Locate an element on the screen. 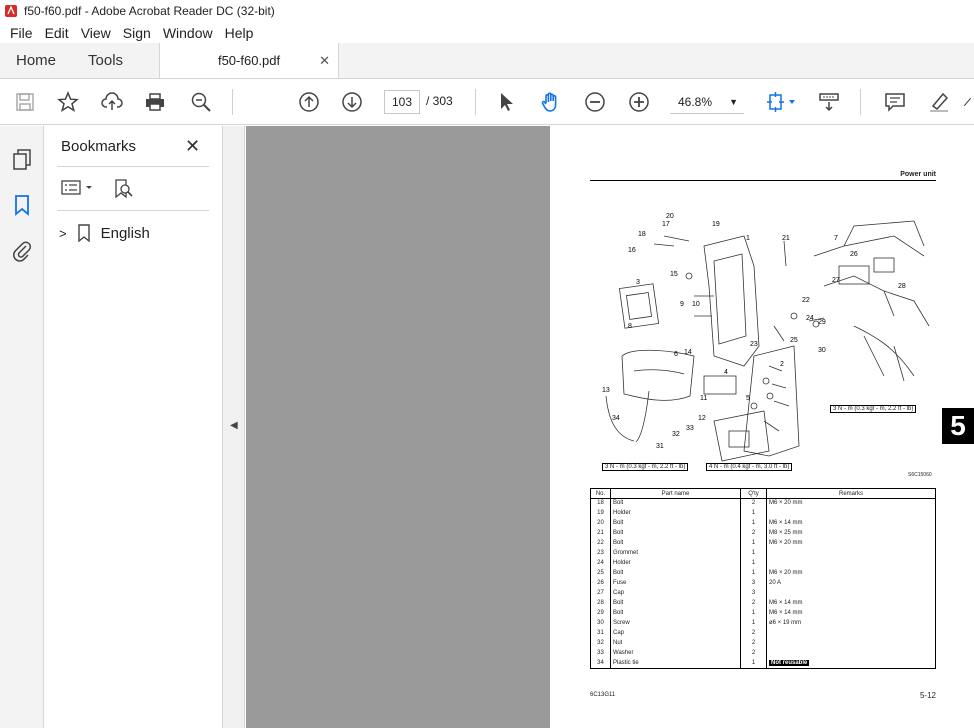  table-row: 29 Bolt 1 M6 × 14 mm is located at coordinates (763, 613).